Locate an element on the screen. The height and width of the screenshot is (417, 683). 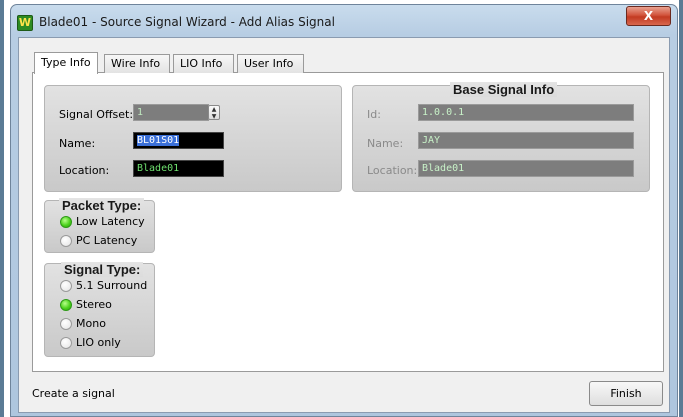
base-name-label: Name: is located at coordinates (385, 143).